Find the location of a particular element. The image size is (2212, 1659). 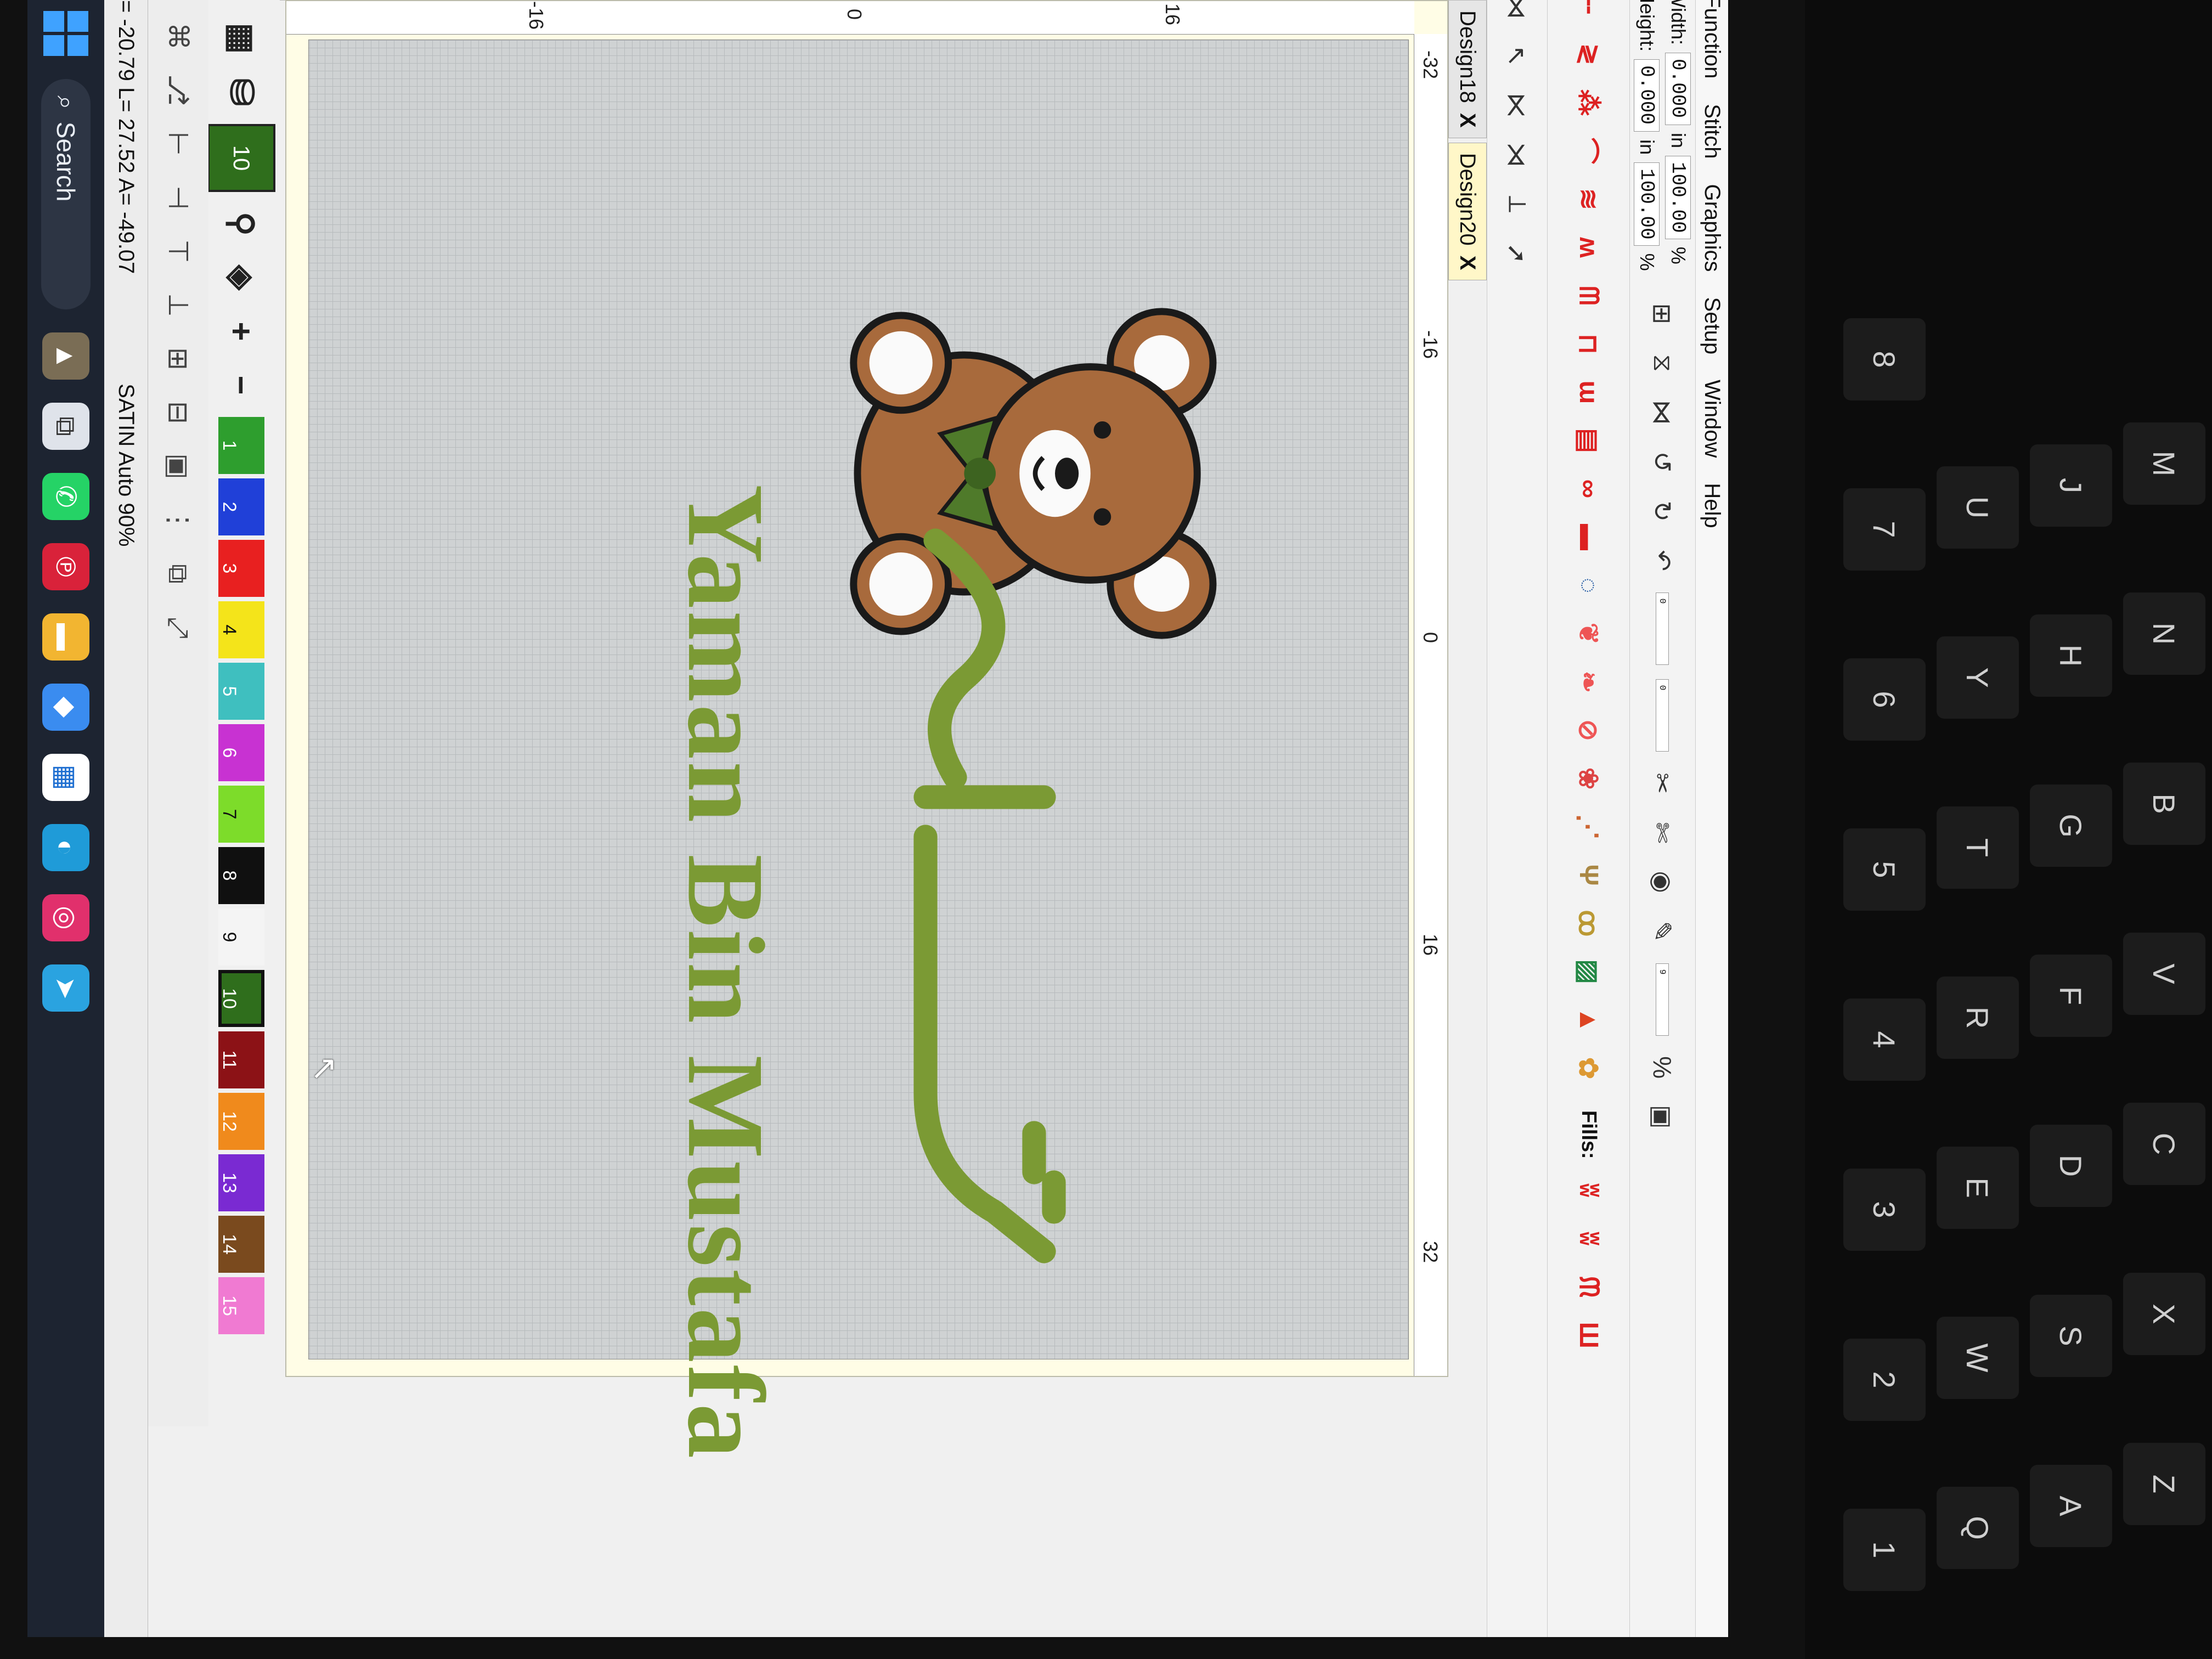

fill-m-icon: ᙏ is located at coordinates (1589, 1287).